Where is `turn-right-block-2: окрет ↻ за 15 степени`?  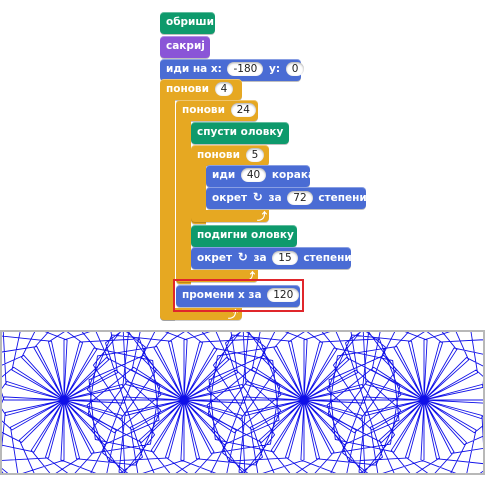
turn-right-block-2: окрет ↻ за 15 степени is located at coordinates (271, 258).